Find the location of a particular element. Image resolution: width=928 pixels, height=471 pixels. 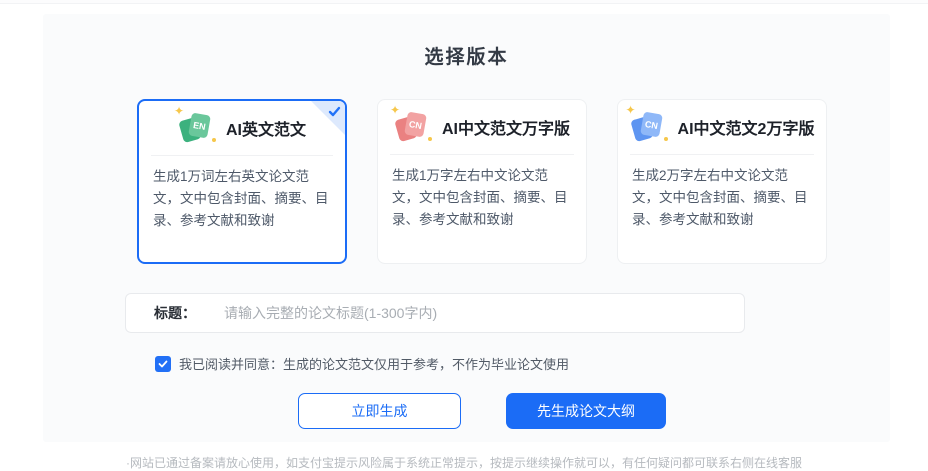

card-description: 生成2万字左右中文论文范文，文中包含封面、摘要、目录、参考文献和致谢 is located at coordinates (720, 197).